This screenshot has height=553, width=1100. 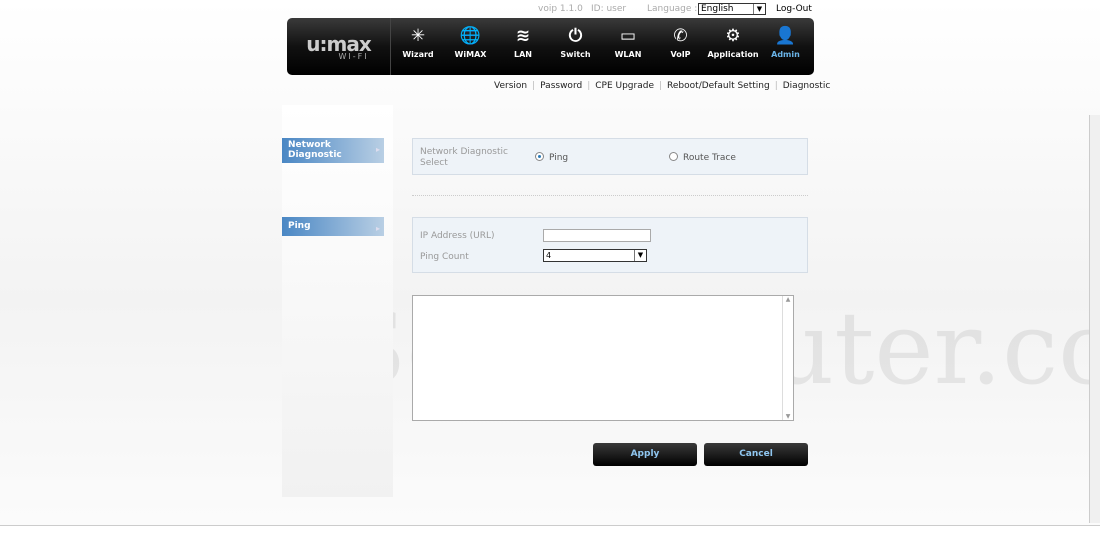 What do you see at coordinates (597, 235) in the screenshot?
I see `ip-address-input` at bounding box center [597, 235].